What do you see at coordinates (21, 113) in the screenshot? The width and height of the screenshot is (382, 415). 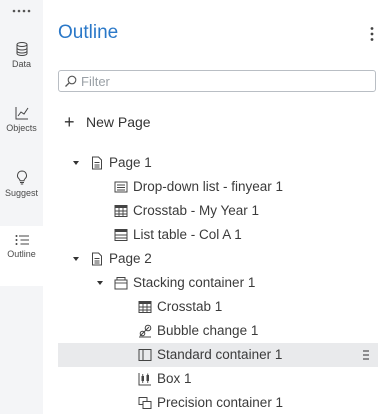 I see `line-chart-icon` at bounding box center [21, 113].